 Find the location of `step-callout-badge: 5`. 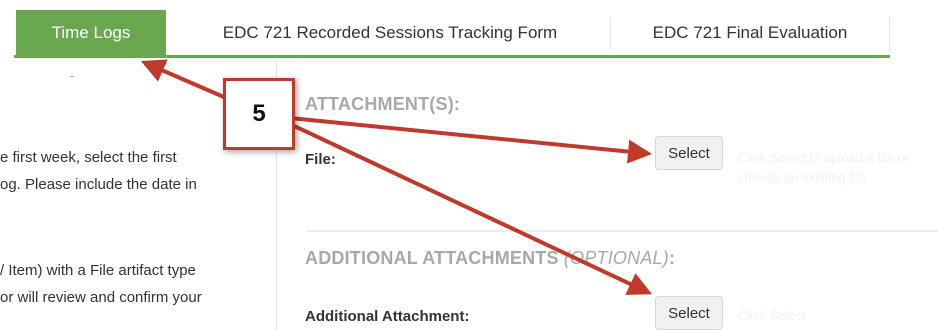

step-callout-badge: 5 is located at coordinates (259, 114).